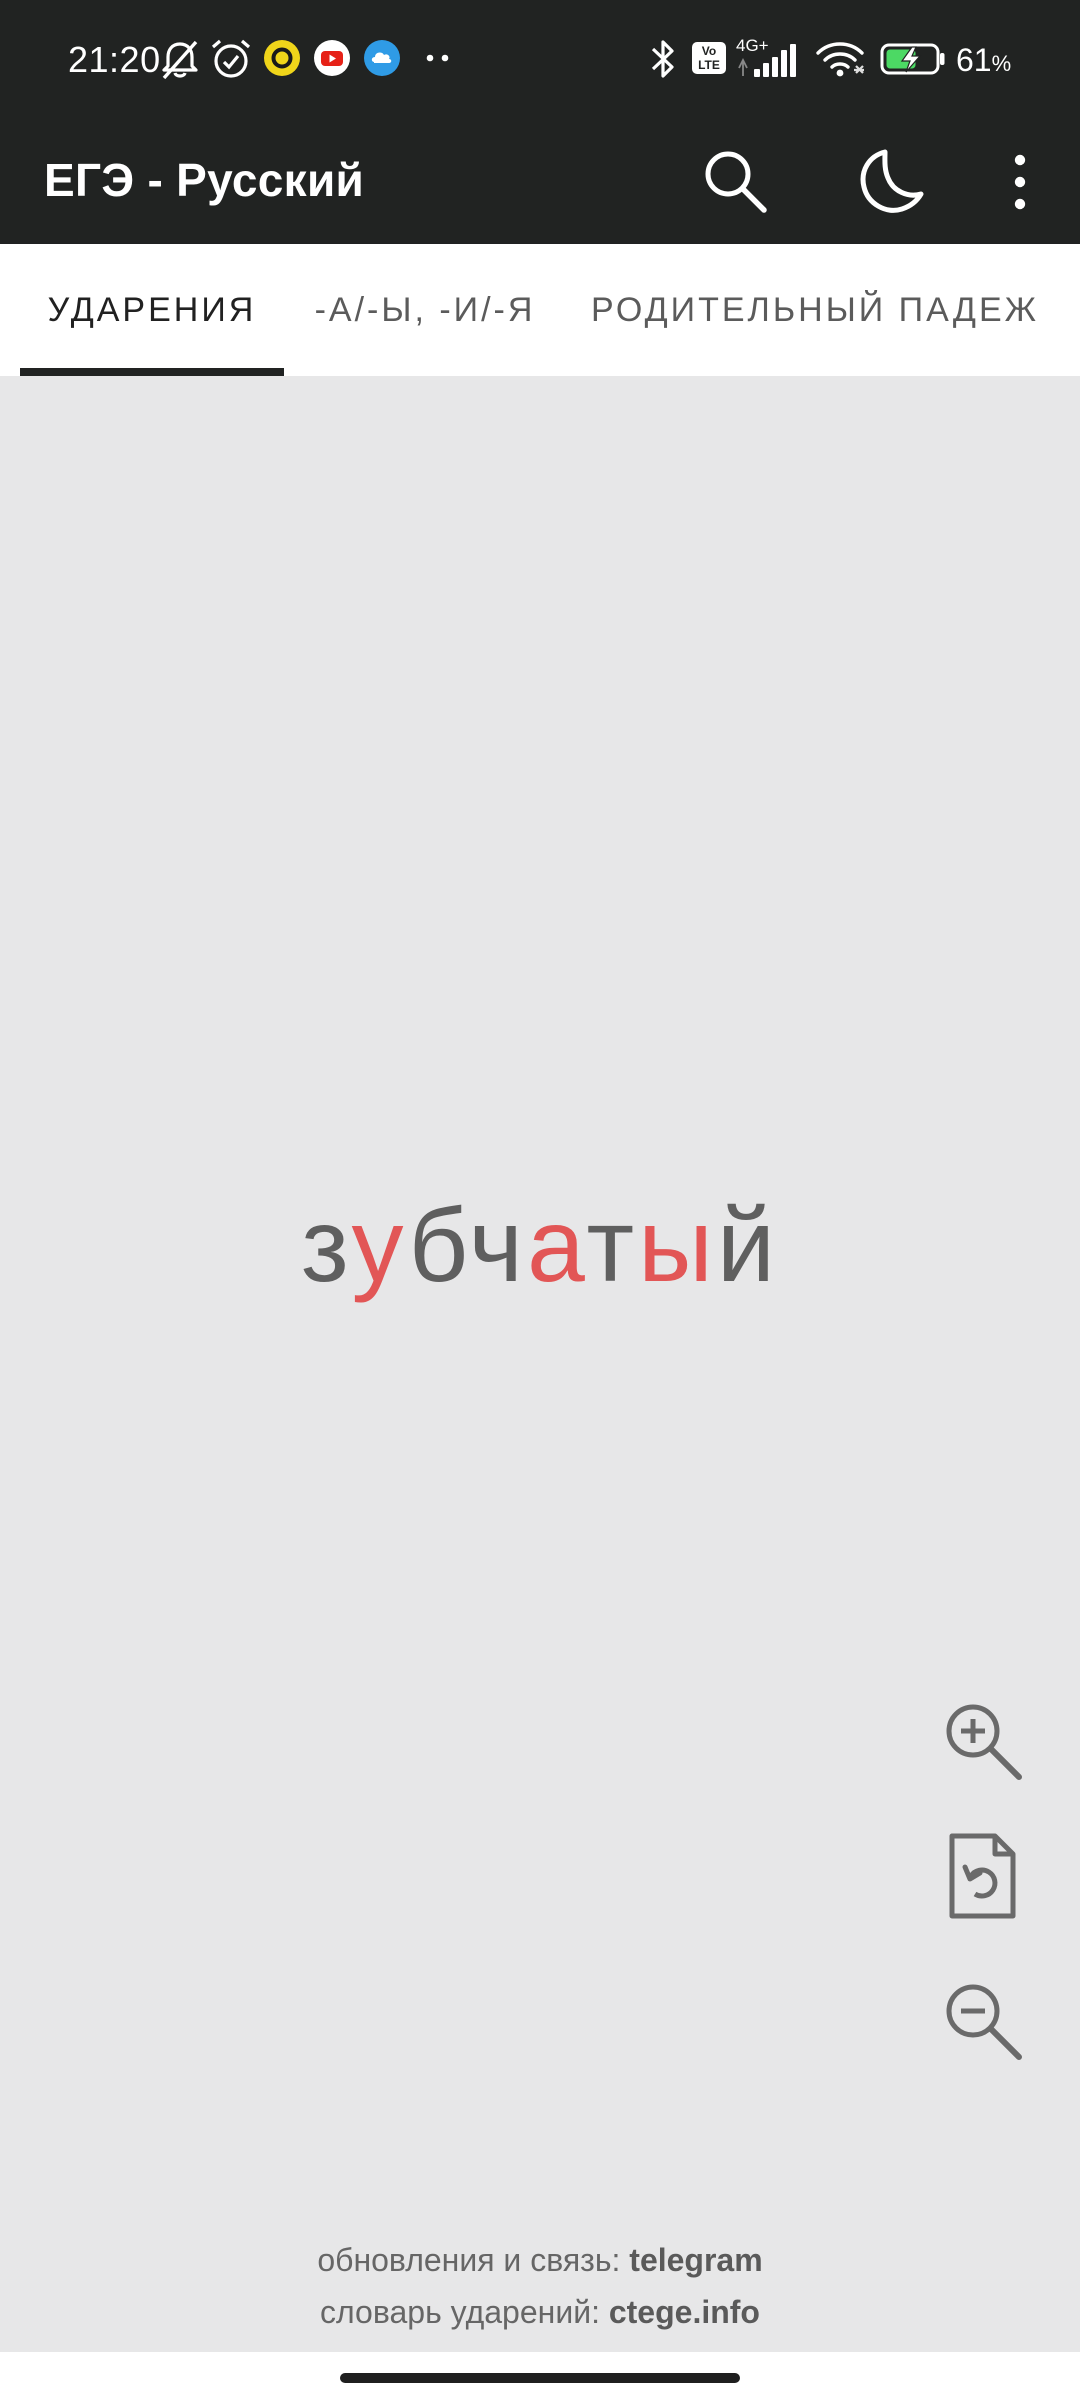  Describe the element at coordinates (840, 59) in the screenshot. I see `wifi-icon` at that location.